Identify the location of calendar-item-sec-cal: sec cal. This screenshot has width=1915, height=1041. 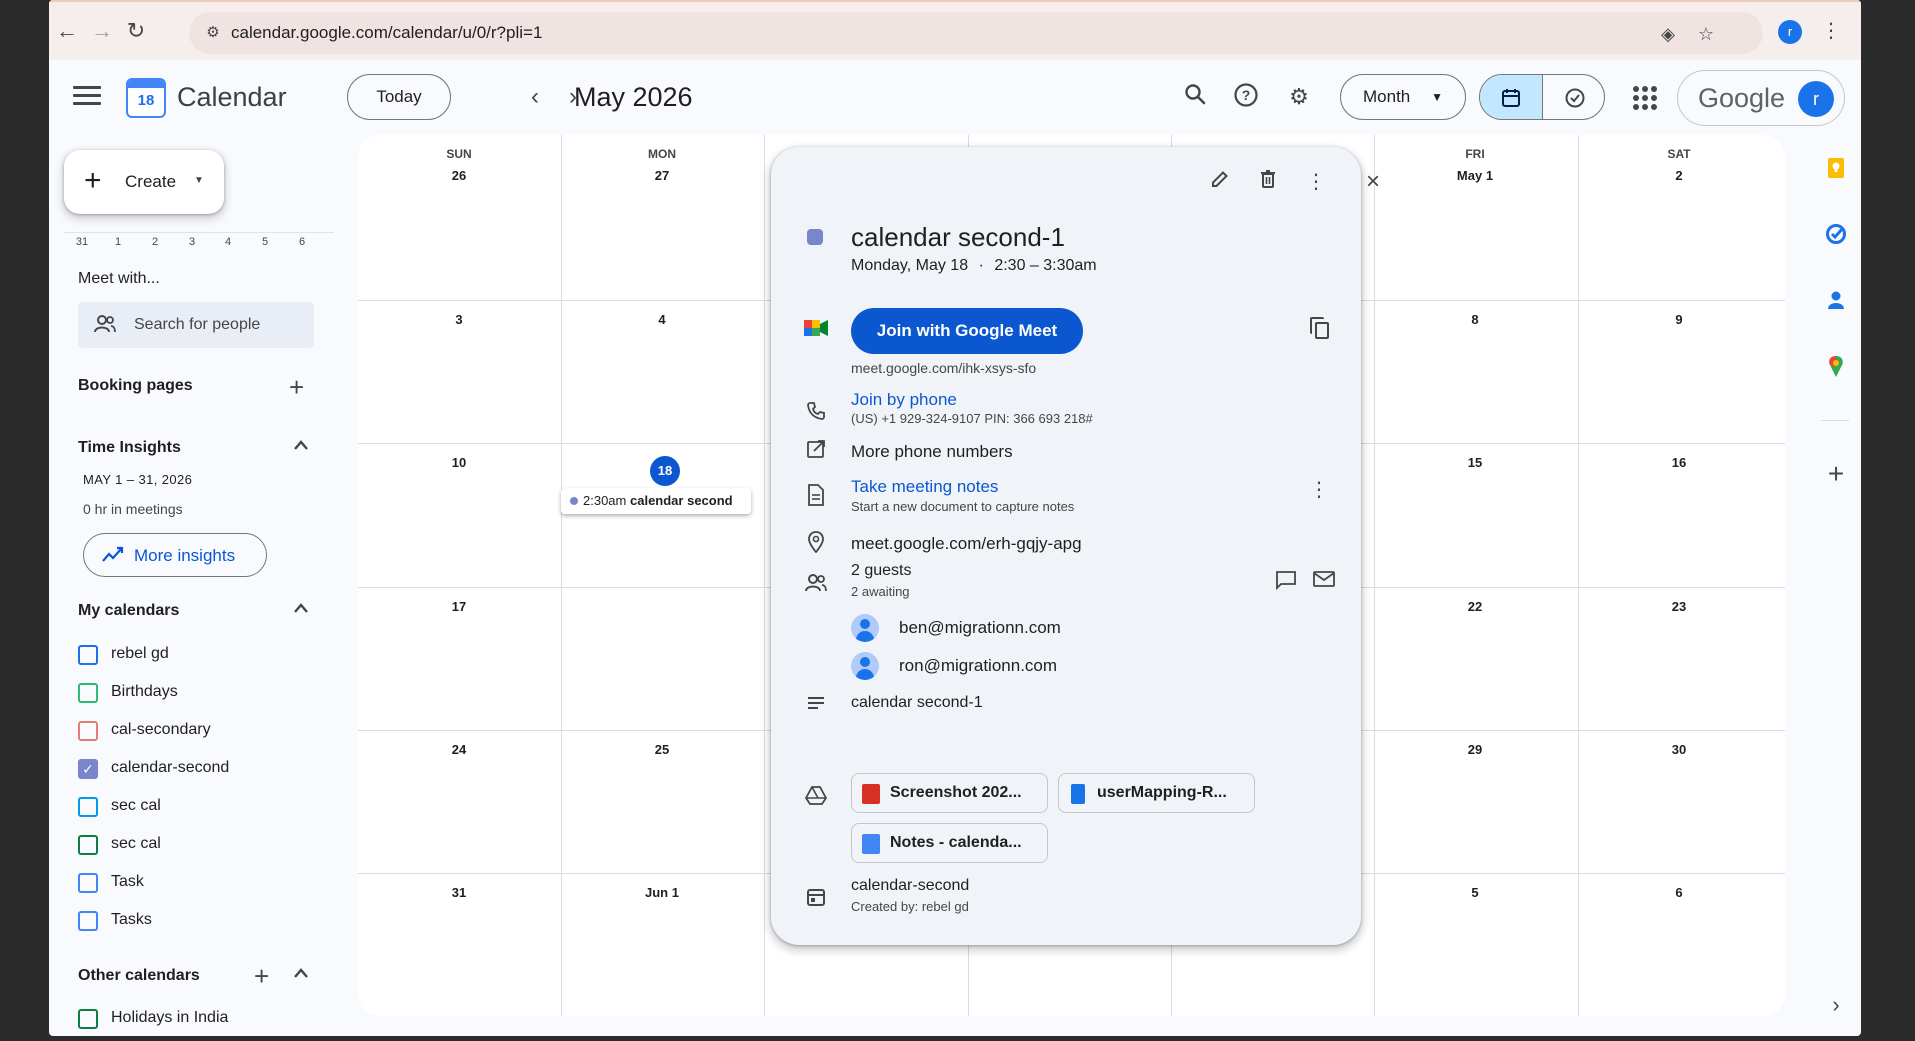
(203, 807).